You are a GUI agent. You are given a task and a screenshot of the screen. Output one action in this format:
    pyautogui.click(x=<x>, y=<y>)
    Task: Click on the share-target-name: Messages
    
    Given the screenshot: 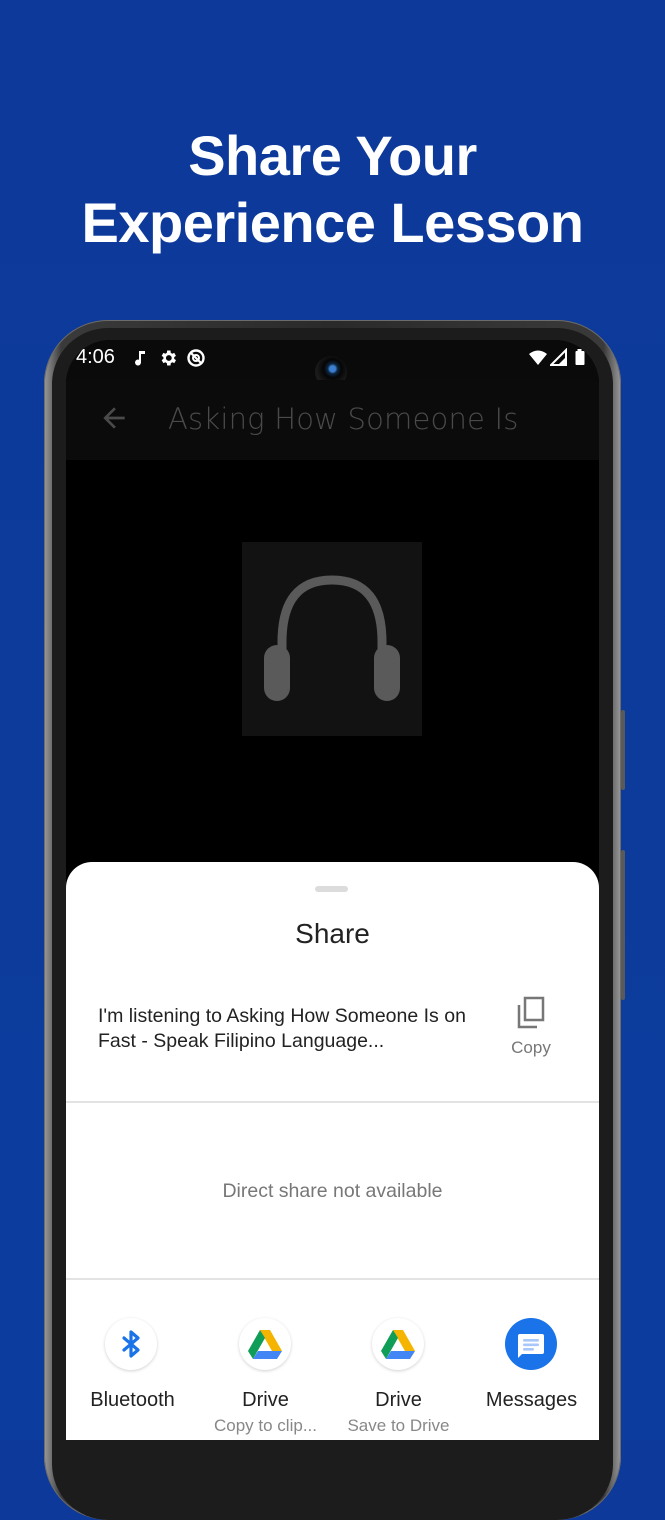 What is the action you would take?
    pyautogui.click(x=531, y=1400)
    